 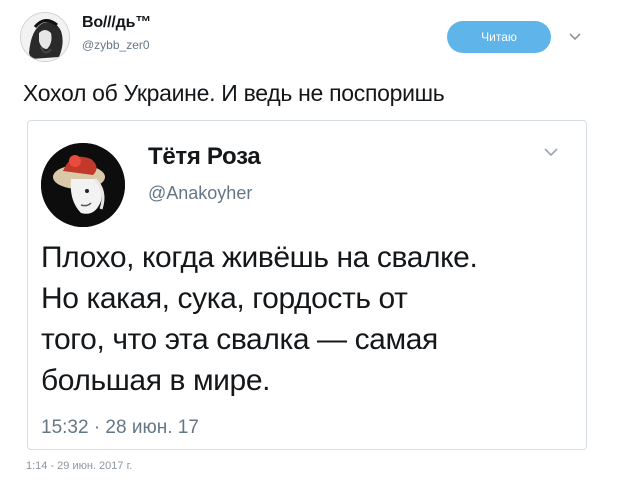 I want to click on author-handle: @zybb_zer0, so click(x=116, y=45).